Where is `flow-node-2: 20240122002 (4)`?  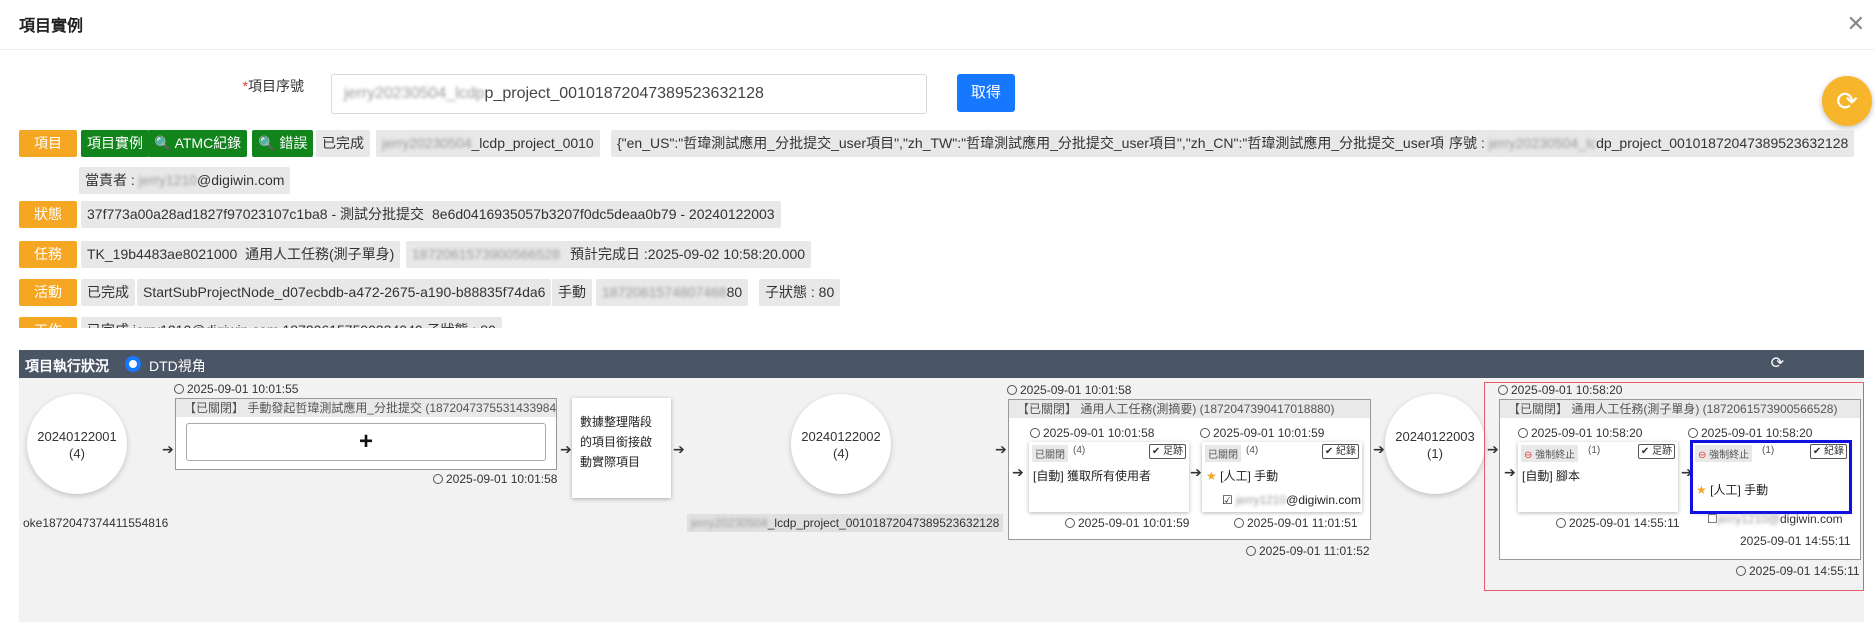
flow-node-2: 20240122002 (4) is located at coordinates (841, 444).